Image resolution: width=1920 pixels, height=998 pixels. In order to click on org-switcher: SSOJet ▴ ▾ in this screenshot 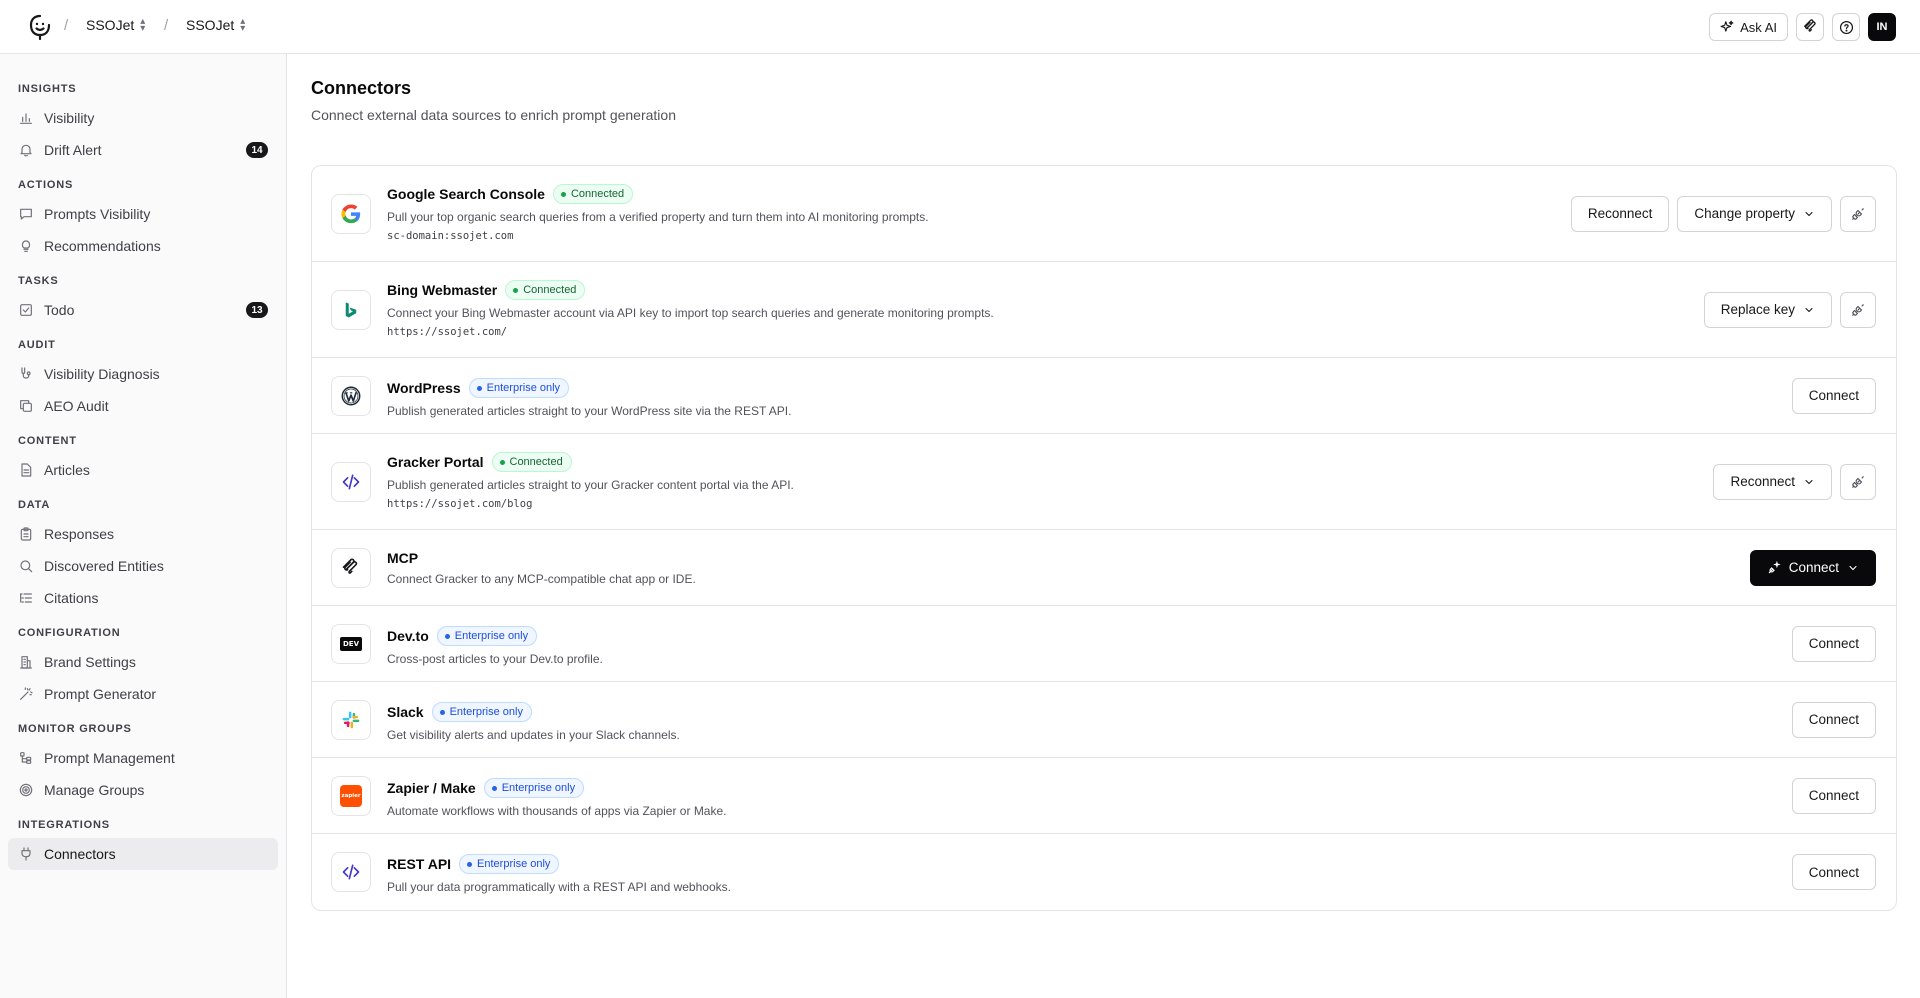, I will do `click(115, 25)`.